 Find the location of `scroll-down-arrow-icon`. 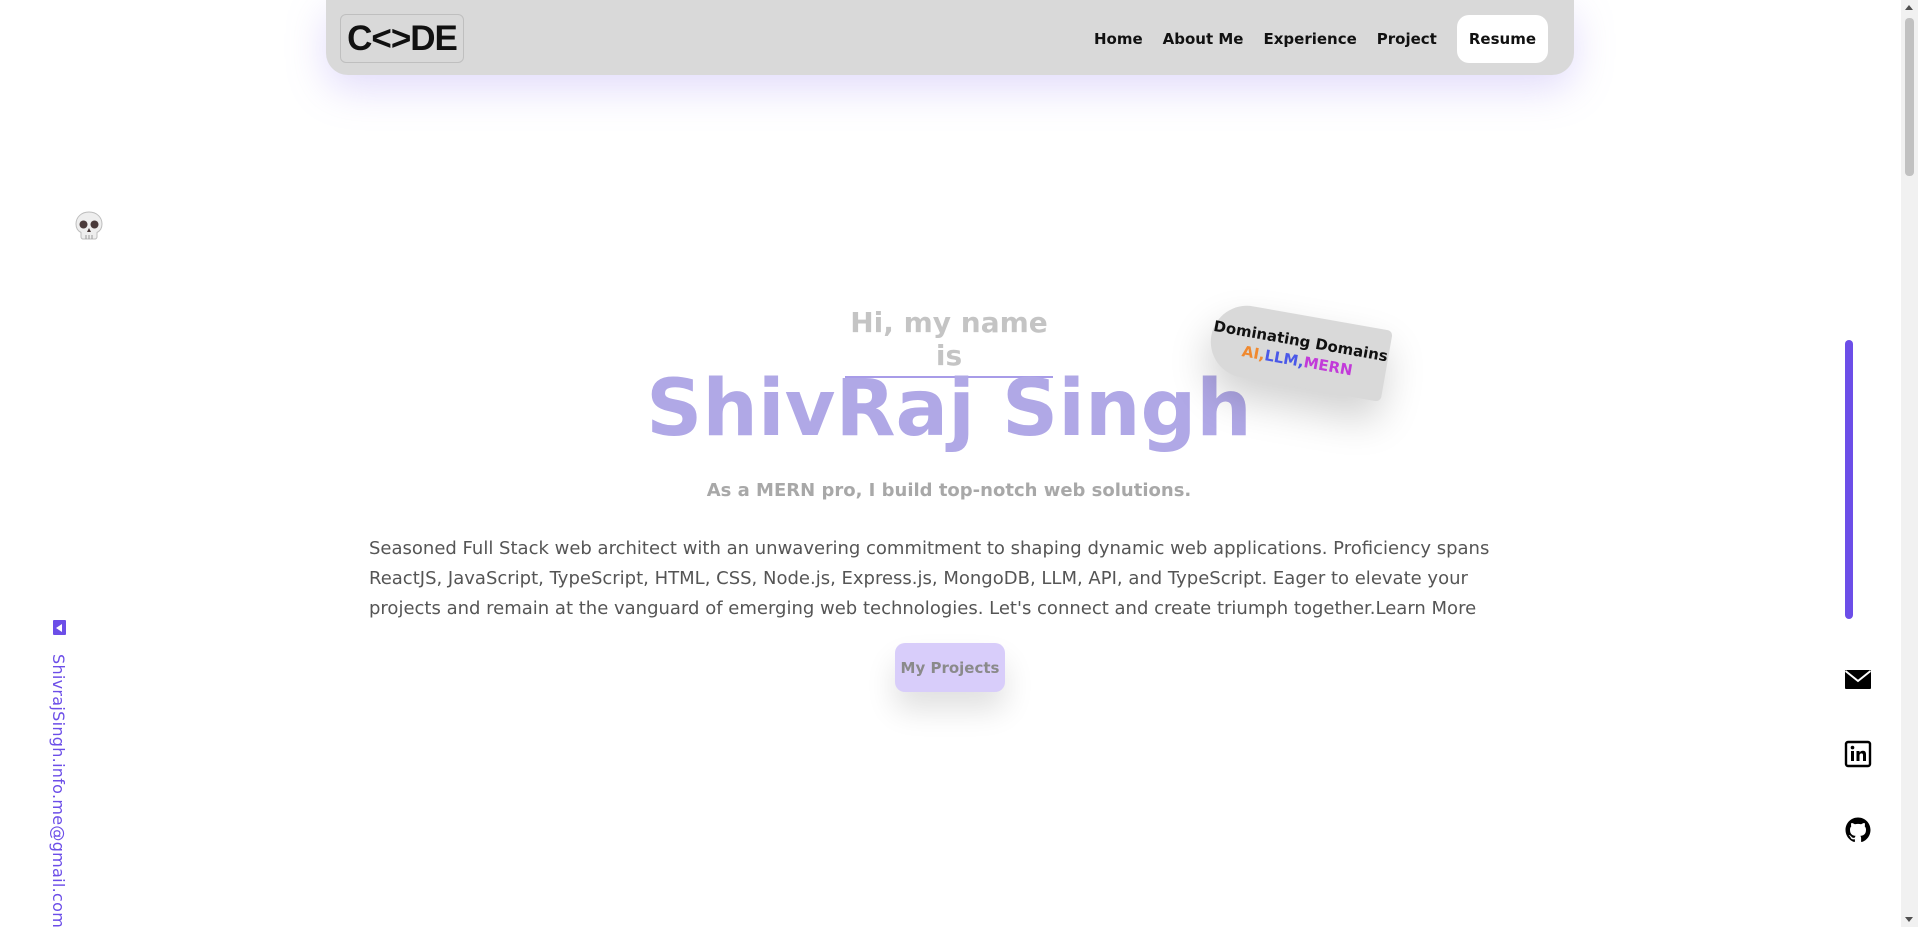

scroll-down-arrow-icon is located at coordinates (1909, 919).